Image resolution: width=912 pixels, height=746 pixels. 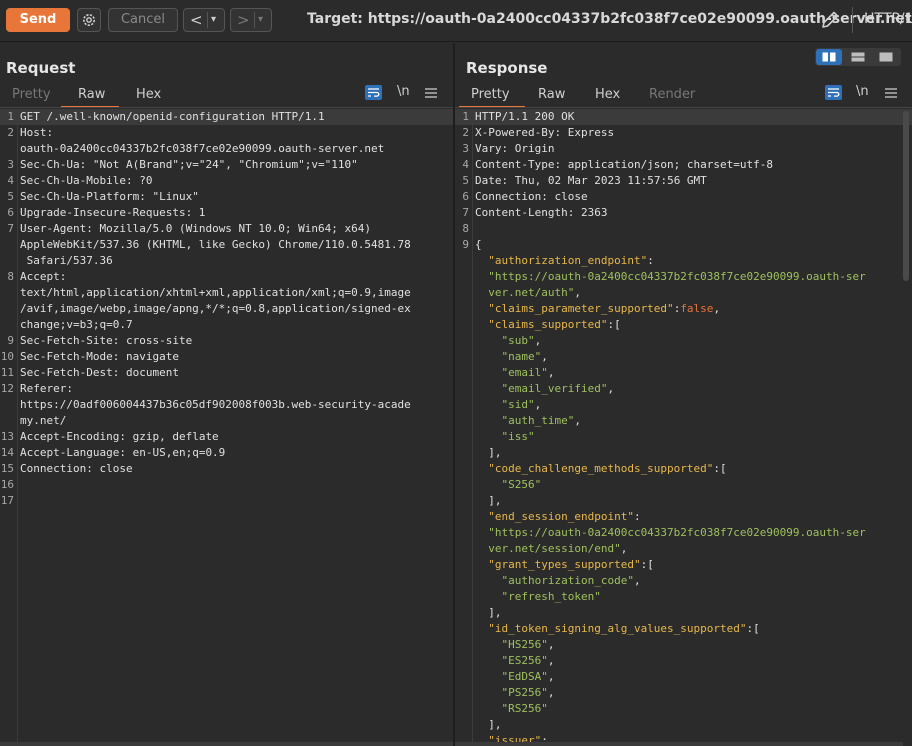 I want to click on code-line: "EdDSA",, so click(x=683, y=677).